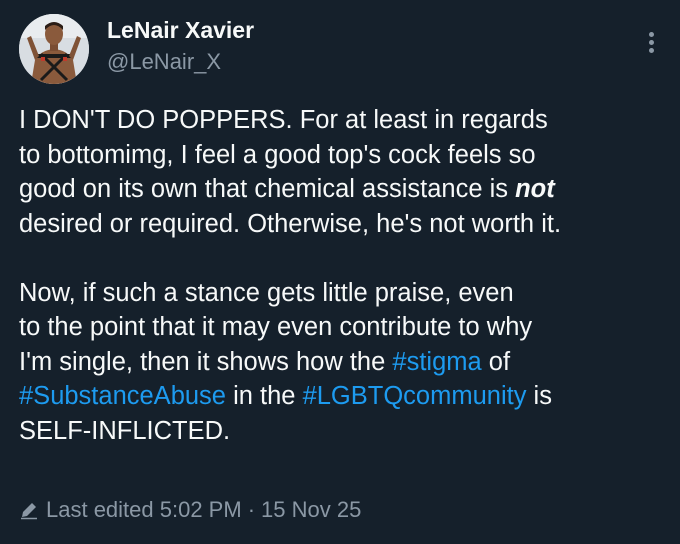 The image size is (680, 544). What do you see at coordinates (651, 34) in the screenshot?
I see `more-vertical-icon` at bounding box center [651, 34].